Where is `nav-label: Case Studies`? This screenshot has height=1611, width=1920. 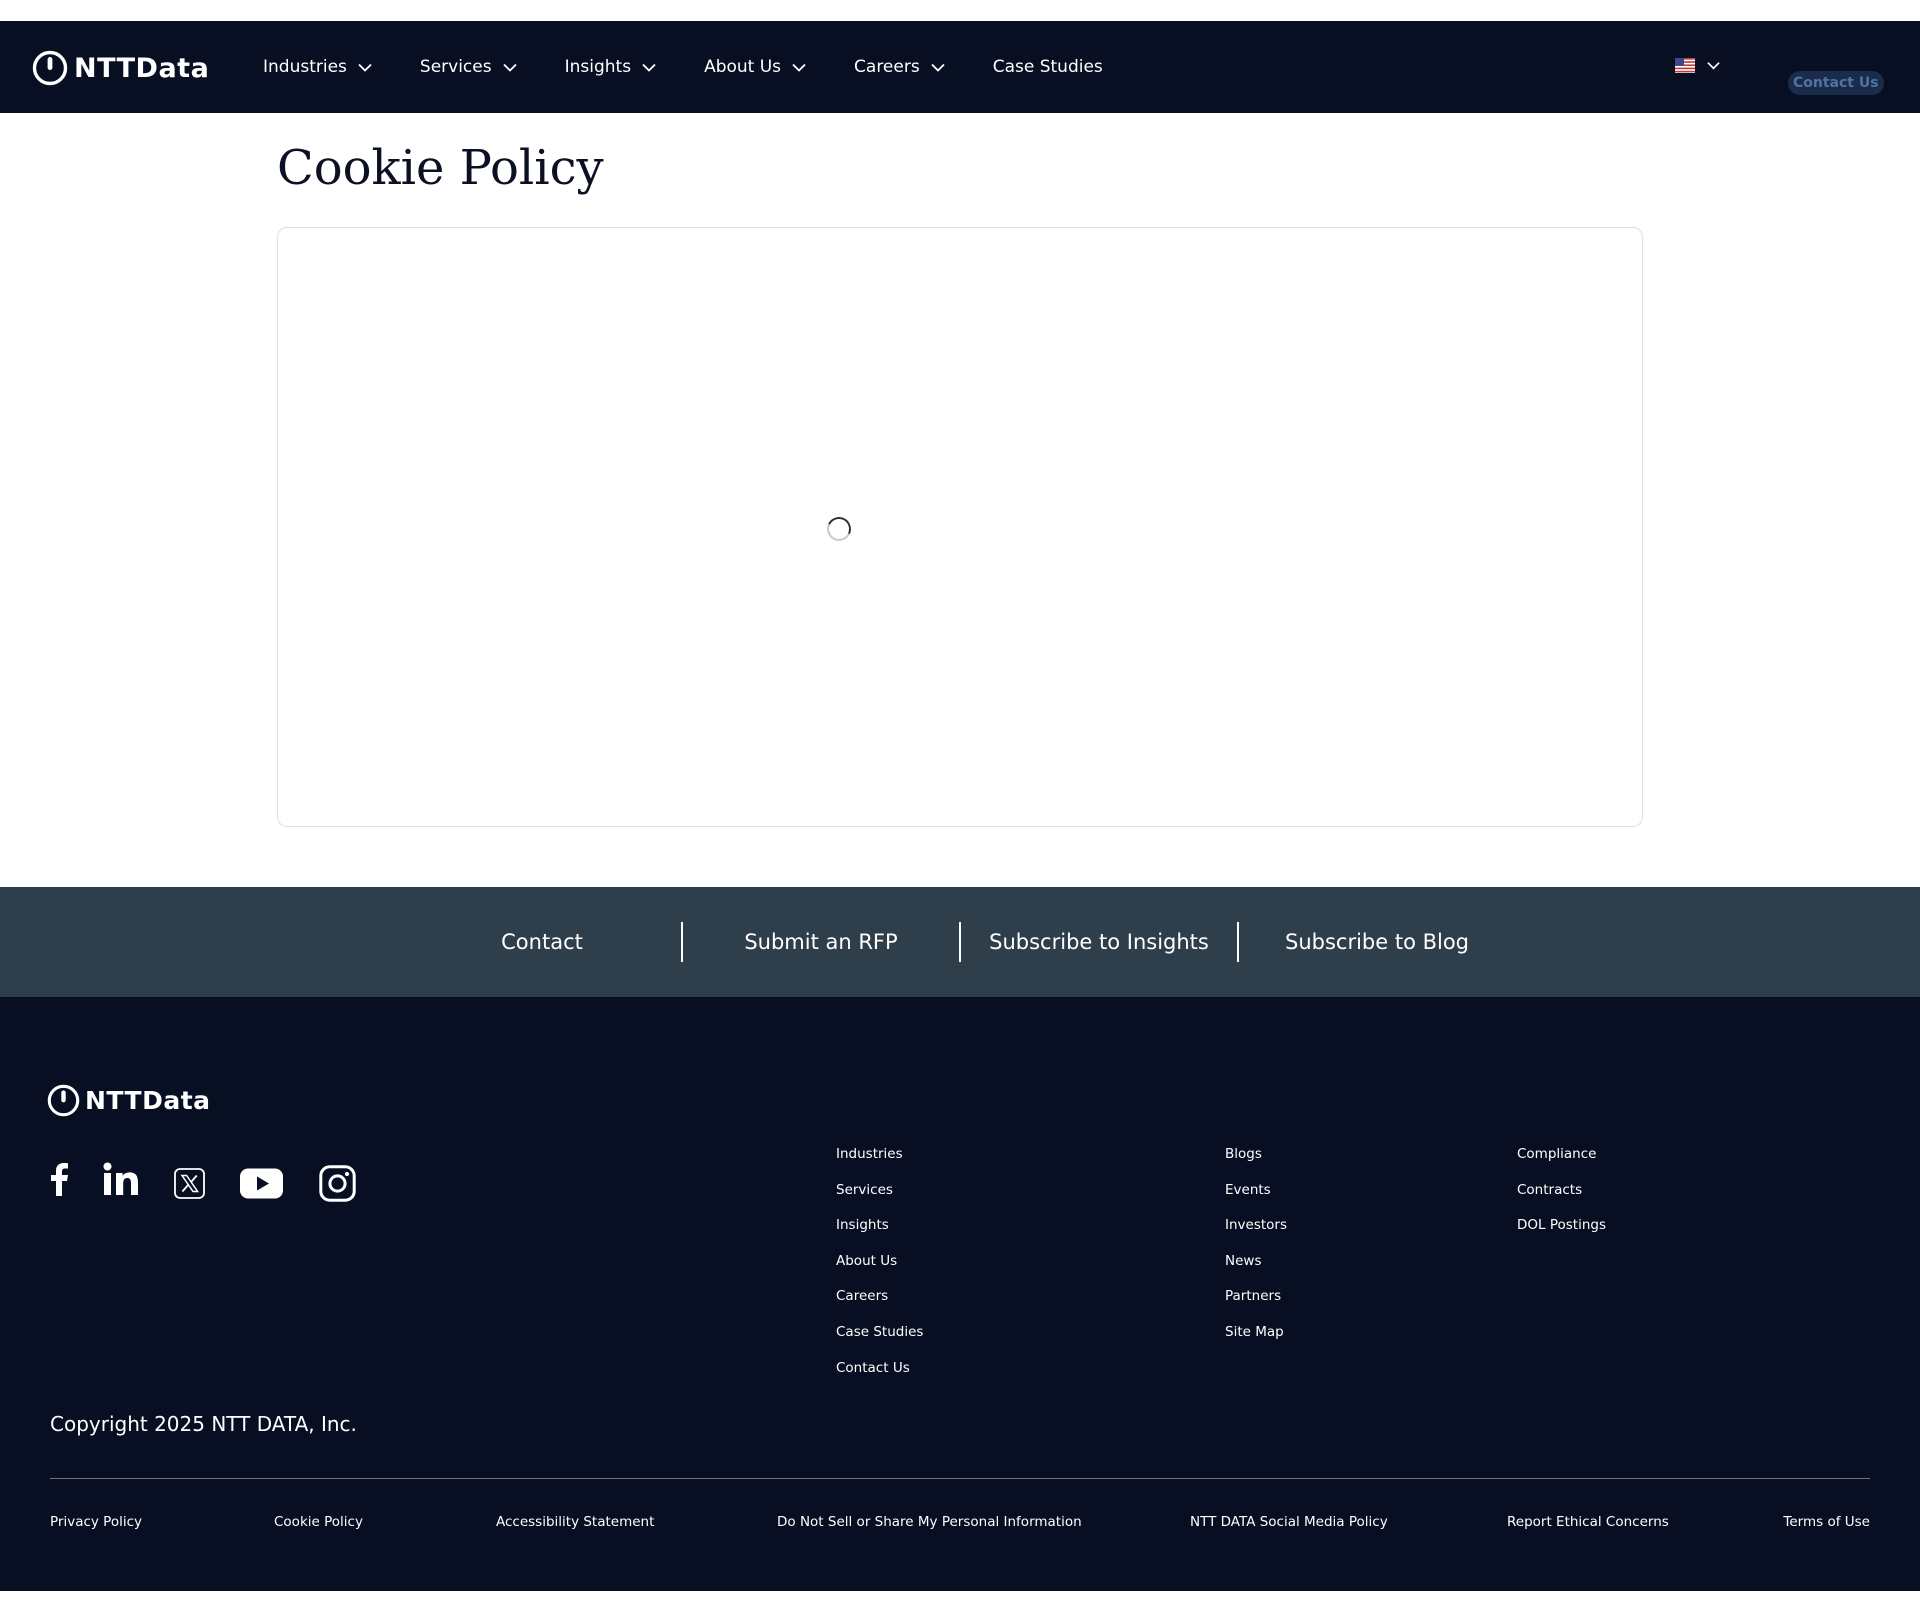
nav-label: Case Studies is located at coordinates (1047, 67).